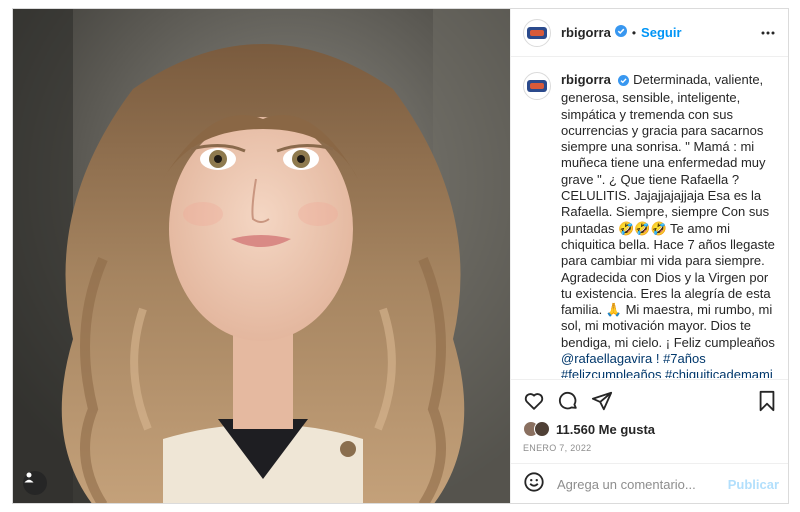  What do you see at coordinates (768, 35) in the screenshot?
I see `more-options-icon` at bounding box center [768, 35].